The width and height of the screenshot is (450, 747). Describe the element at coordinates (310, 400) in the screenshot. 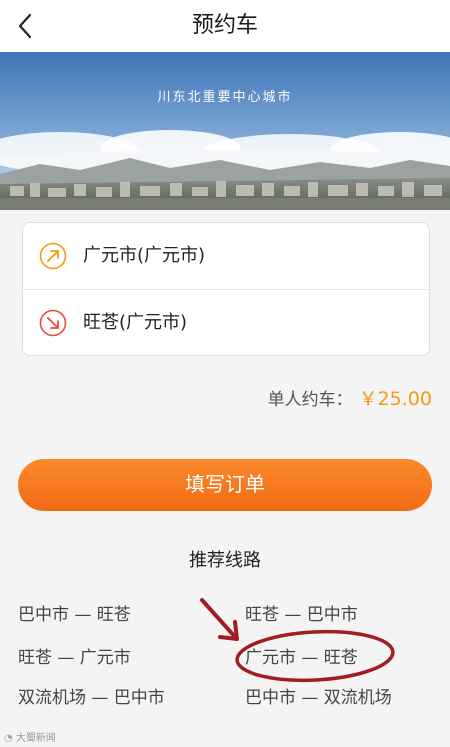

I see `price-label: 单人约车：` at that location.